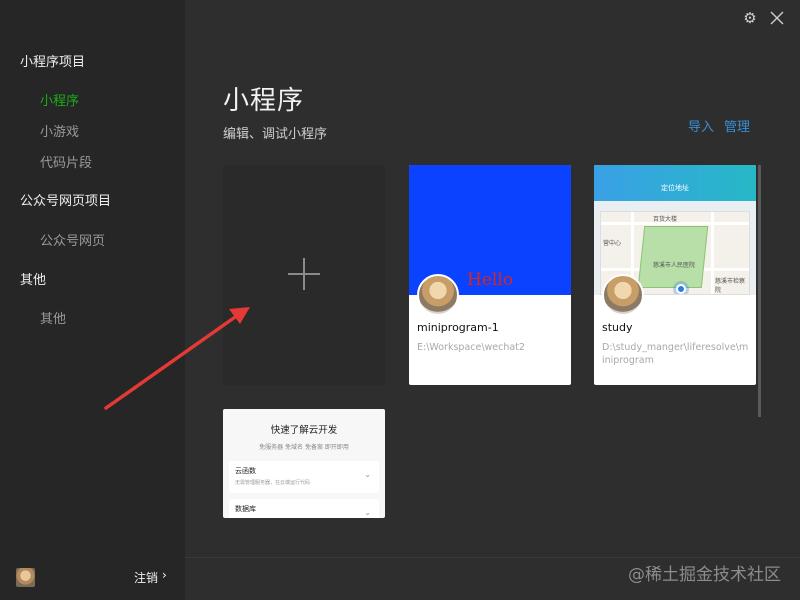  Describe the element at coordinates (304, 430) in the screenshot. I see `cloud-card-title: 快速了解云开发` at that location.